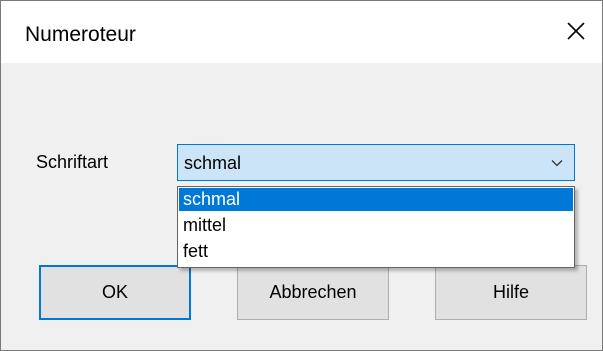  What do you see at coordinates (557, 163) in the screenshot?
I see `chevron-down-icon` at bounding box center [557, 163].